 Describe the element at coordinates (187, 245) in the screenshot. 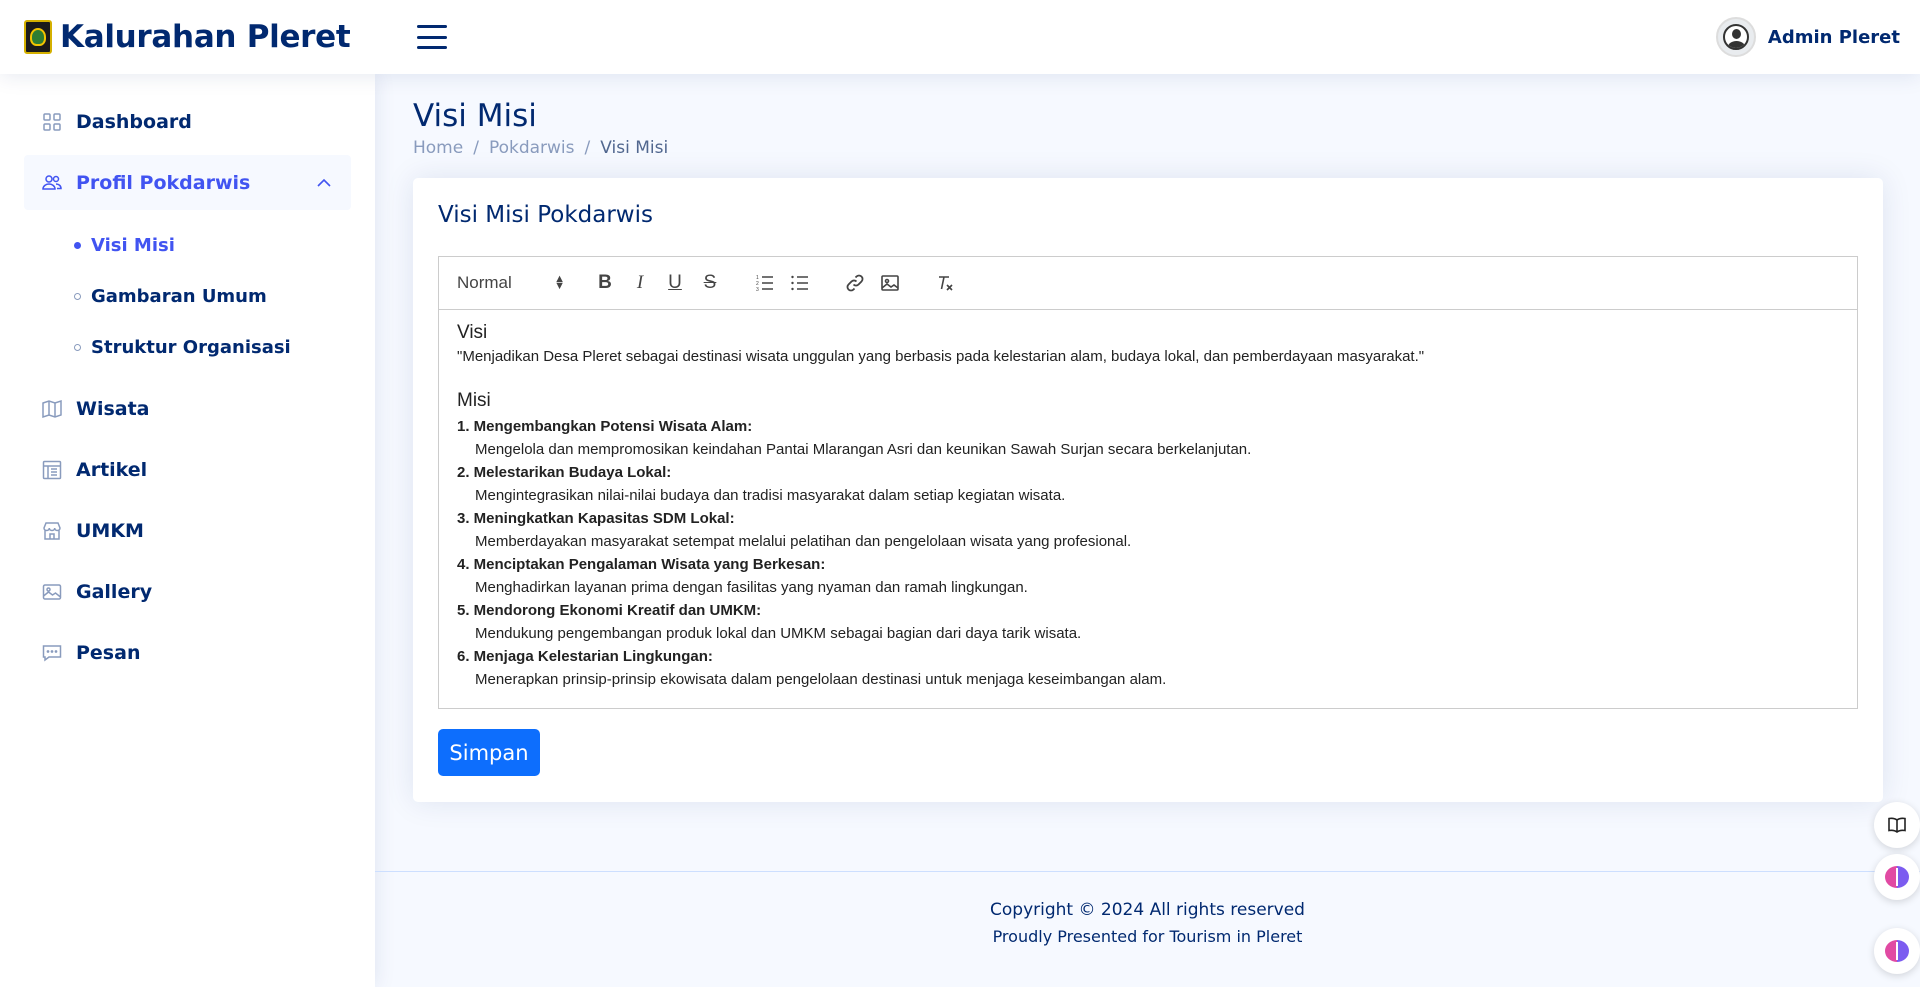

I see `sidebar-subitem-visi-misi: Visi Misi` at that location.